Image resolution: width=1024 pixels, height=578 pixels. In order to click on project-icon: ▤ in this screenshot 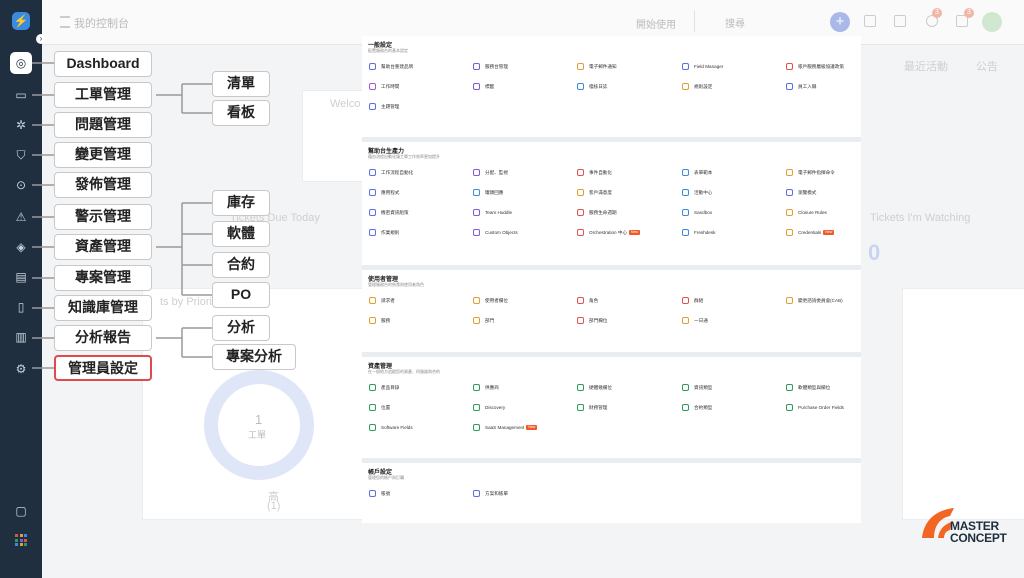, I will do `click(21, 277)`.